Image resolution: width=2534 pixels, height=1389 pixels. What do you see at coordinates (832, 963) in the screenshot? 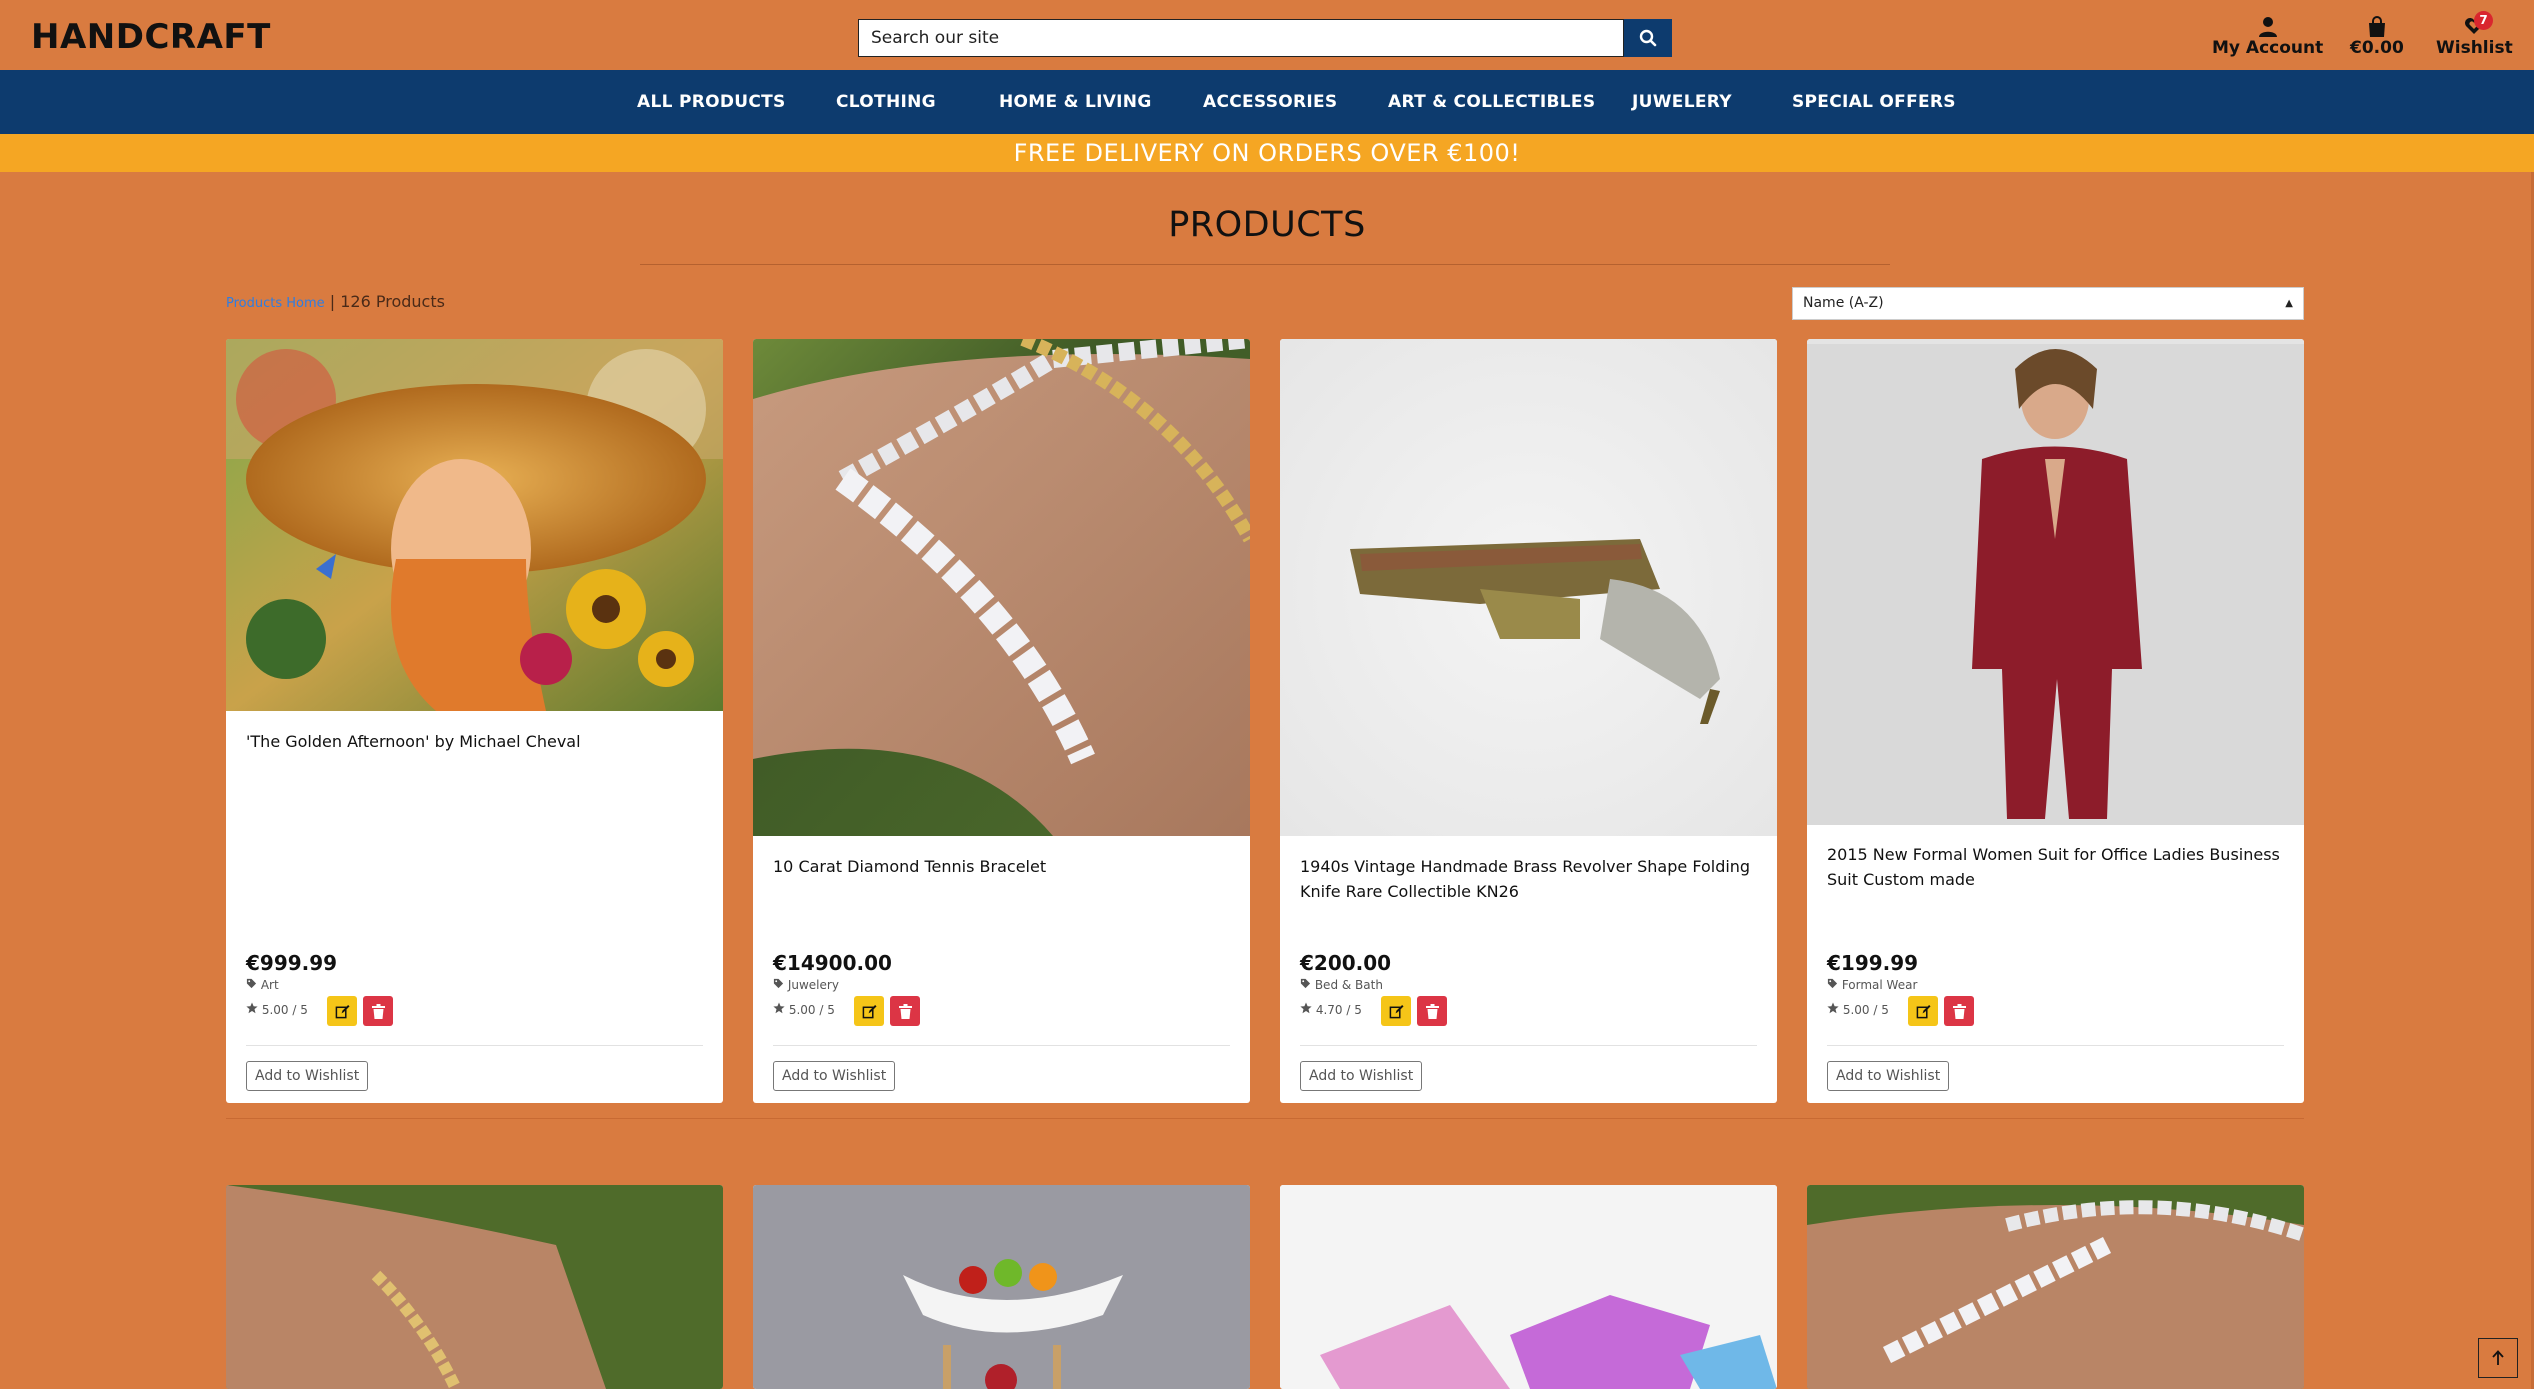
I see `product-price: €14900.00` at bounding box center [832, 963].